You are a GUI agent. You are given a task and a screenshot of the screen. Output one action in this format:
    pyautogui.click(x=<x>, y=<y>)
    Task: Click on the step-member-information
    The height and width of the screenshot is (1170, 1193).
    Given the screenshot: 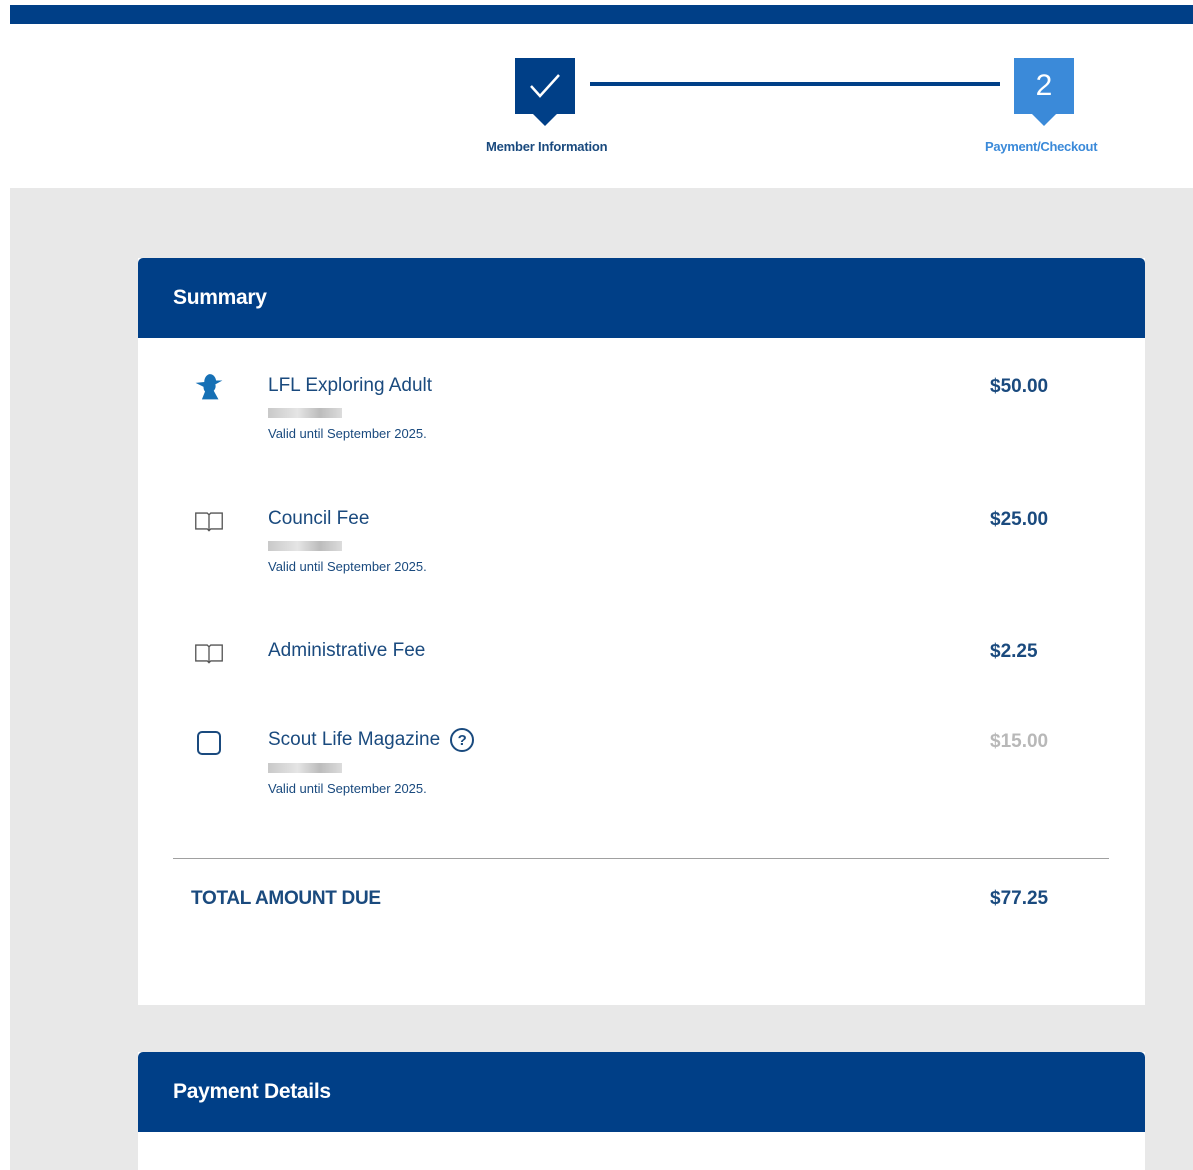 What is the action you would take?
    pyautogui.click(x=545, y=92)
    